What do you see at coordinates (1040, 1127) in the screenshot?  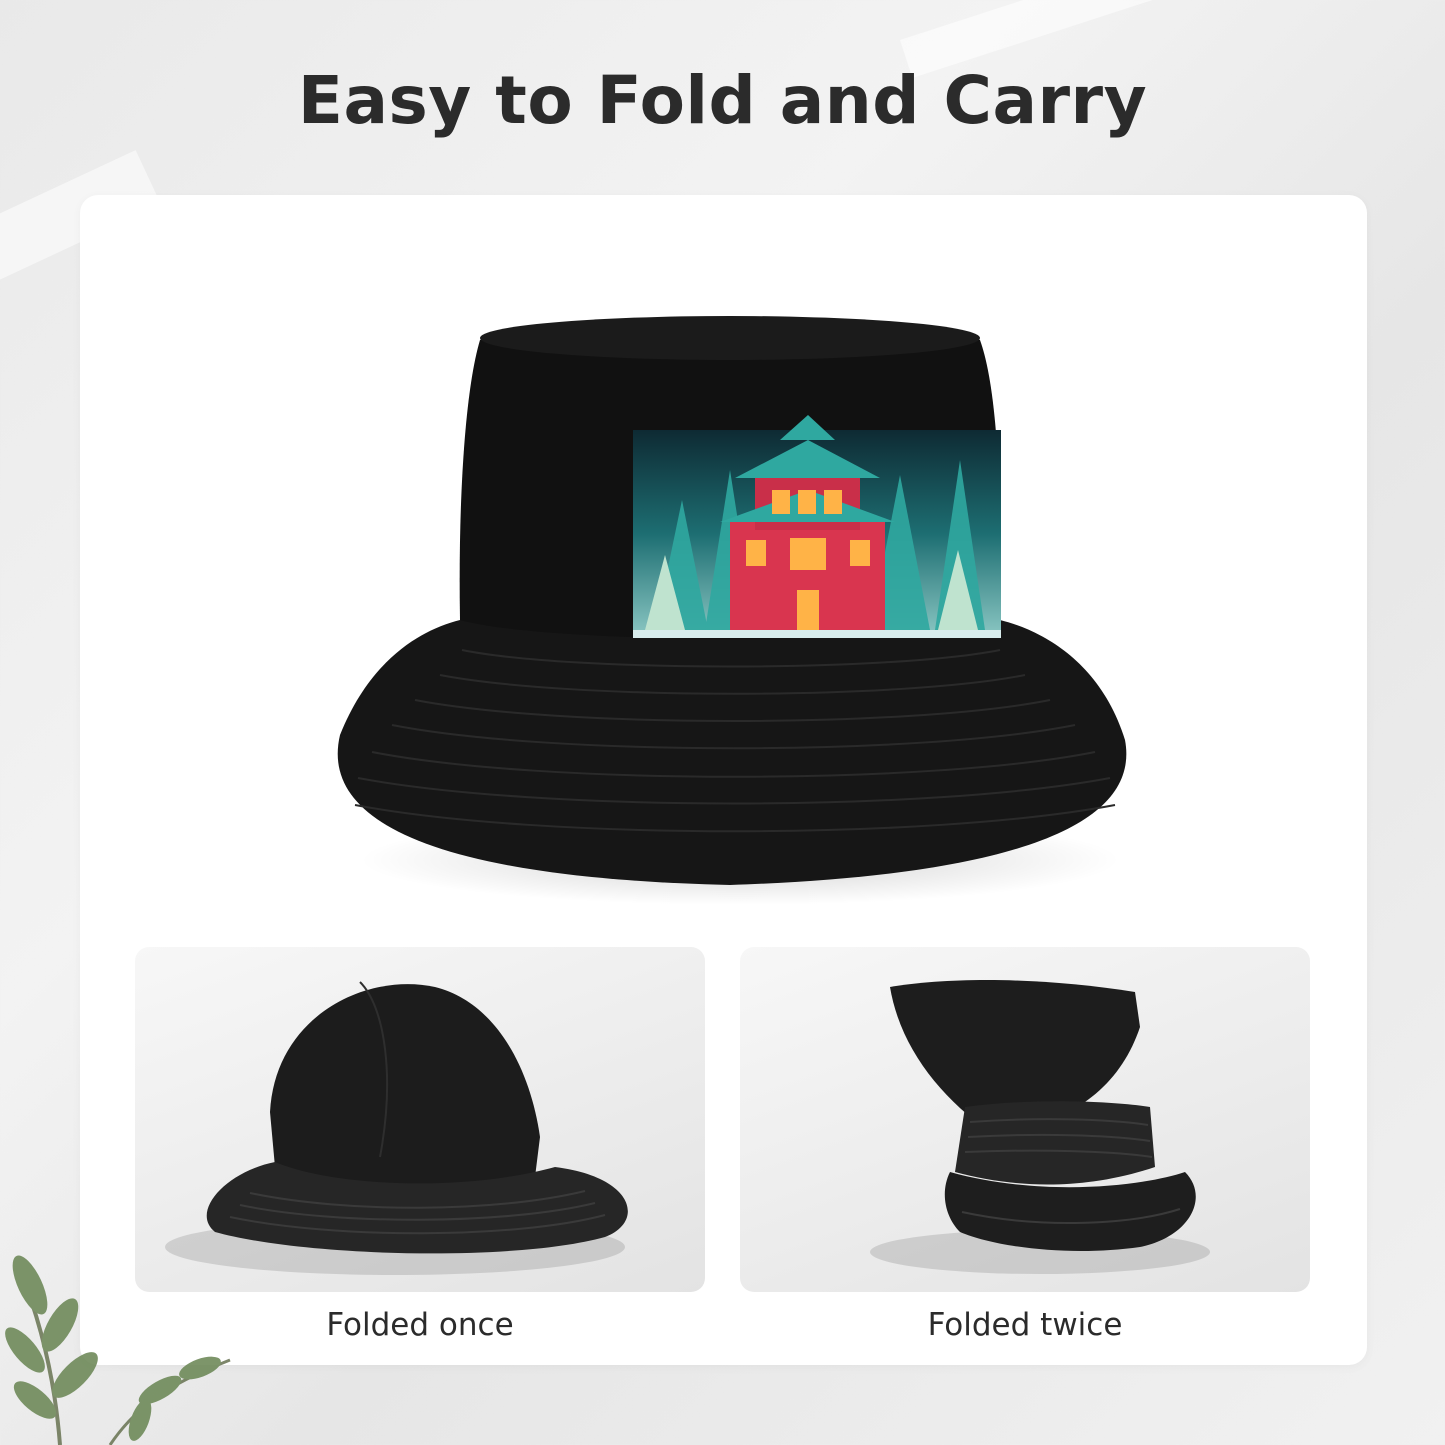 I see `hat-folded-twice-photo` at bounding box center [1040, 1127].